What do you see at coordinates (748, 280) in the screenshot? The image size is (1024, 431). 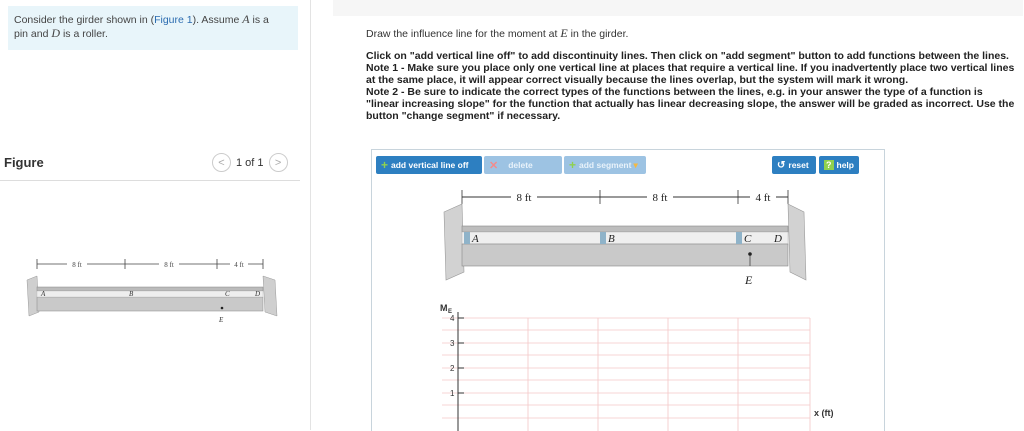 I see `beam-point-E: E` at bounding box center [748, 280].